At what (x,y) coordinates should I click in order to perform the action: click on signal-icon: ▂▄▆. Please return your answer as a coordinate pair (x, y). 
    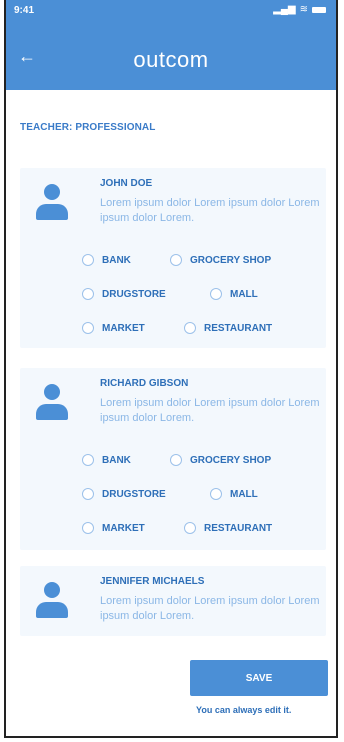
    Looking at the image, I should click on (284, 9).